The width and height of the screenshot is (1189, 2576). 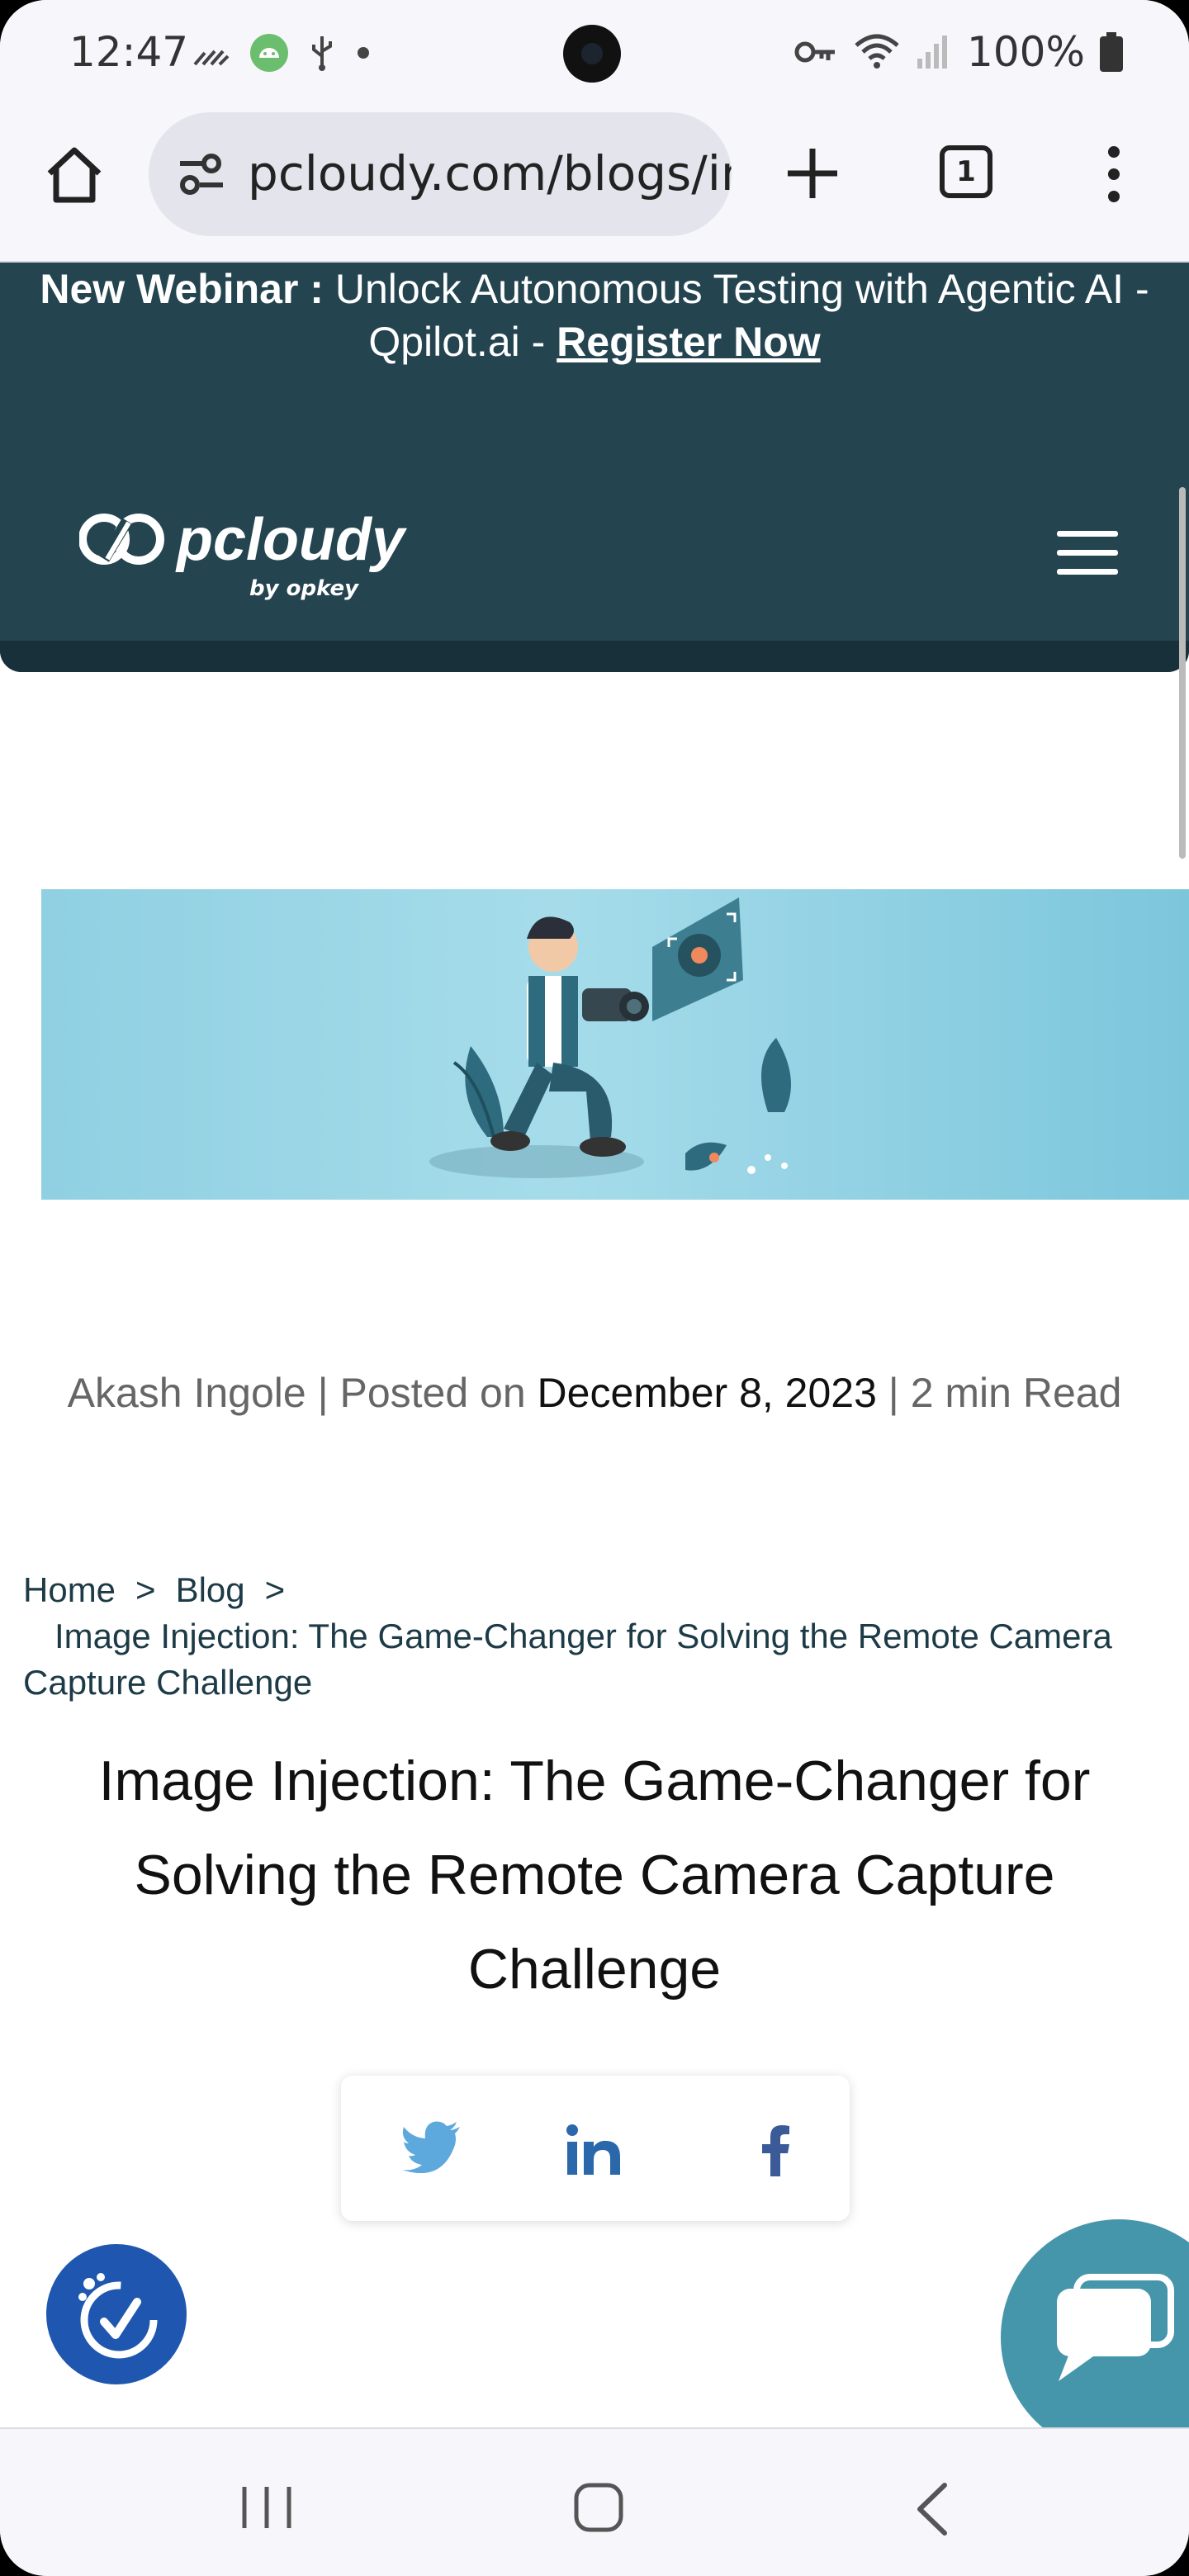 What do you see at coordinates (1182, 673) in the screenshot?
I see `page-scrollbar` at bounding box center [1182, 673].